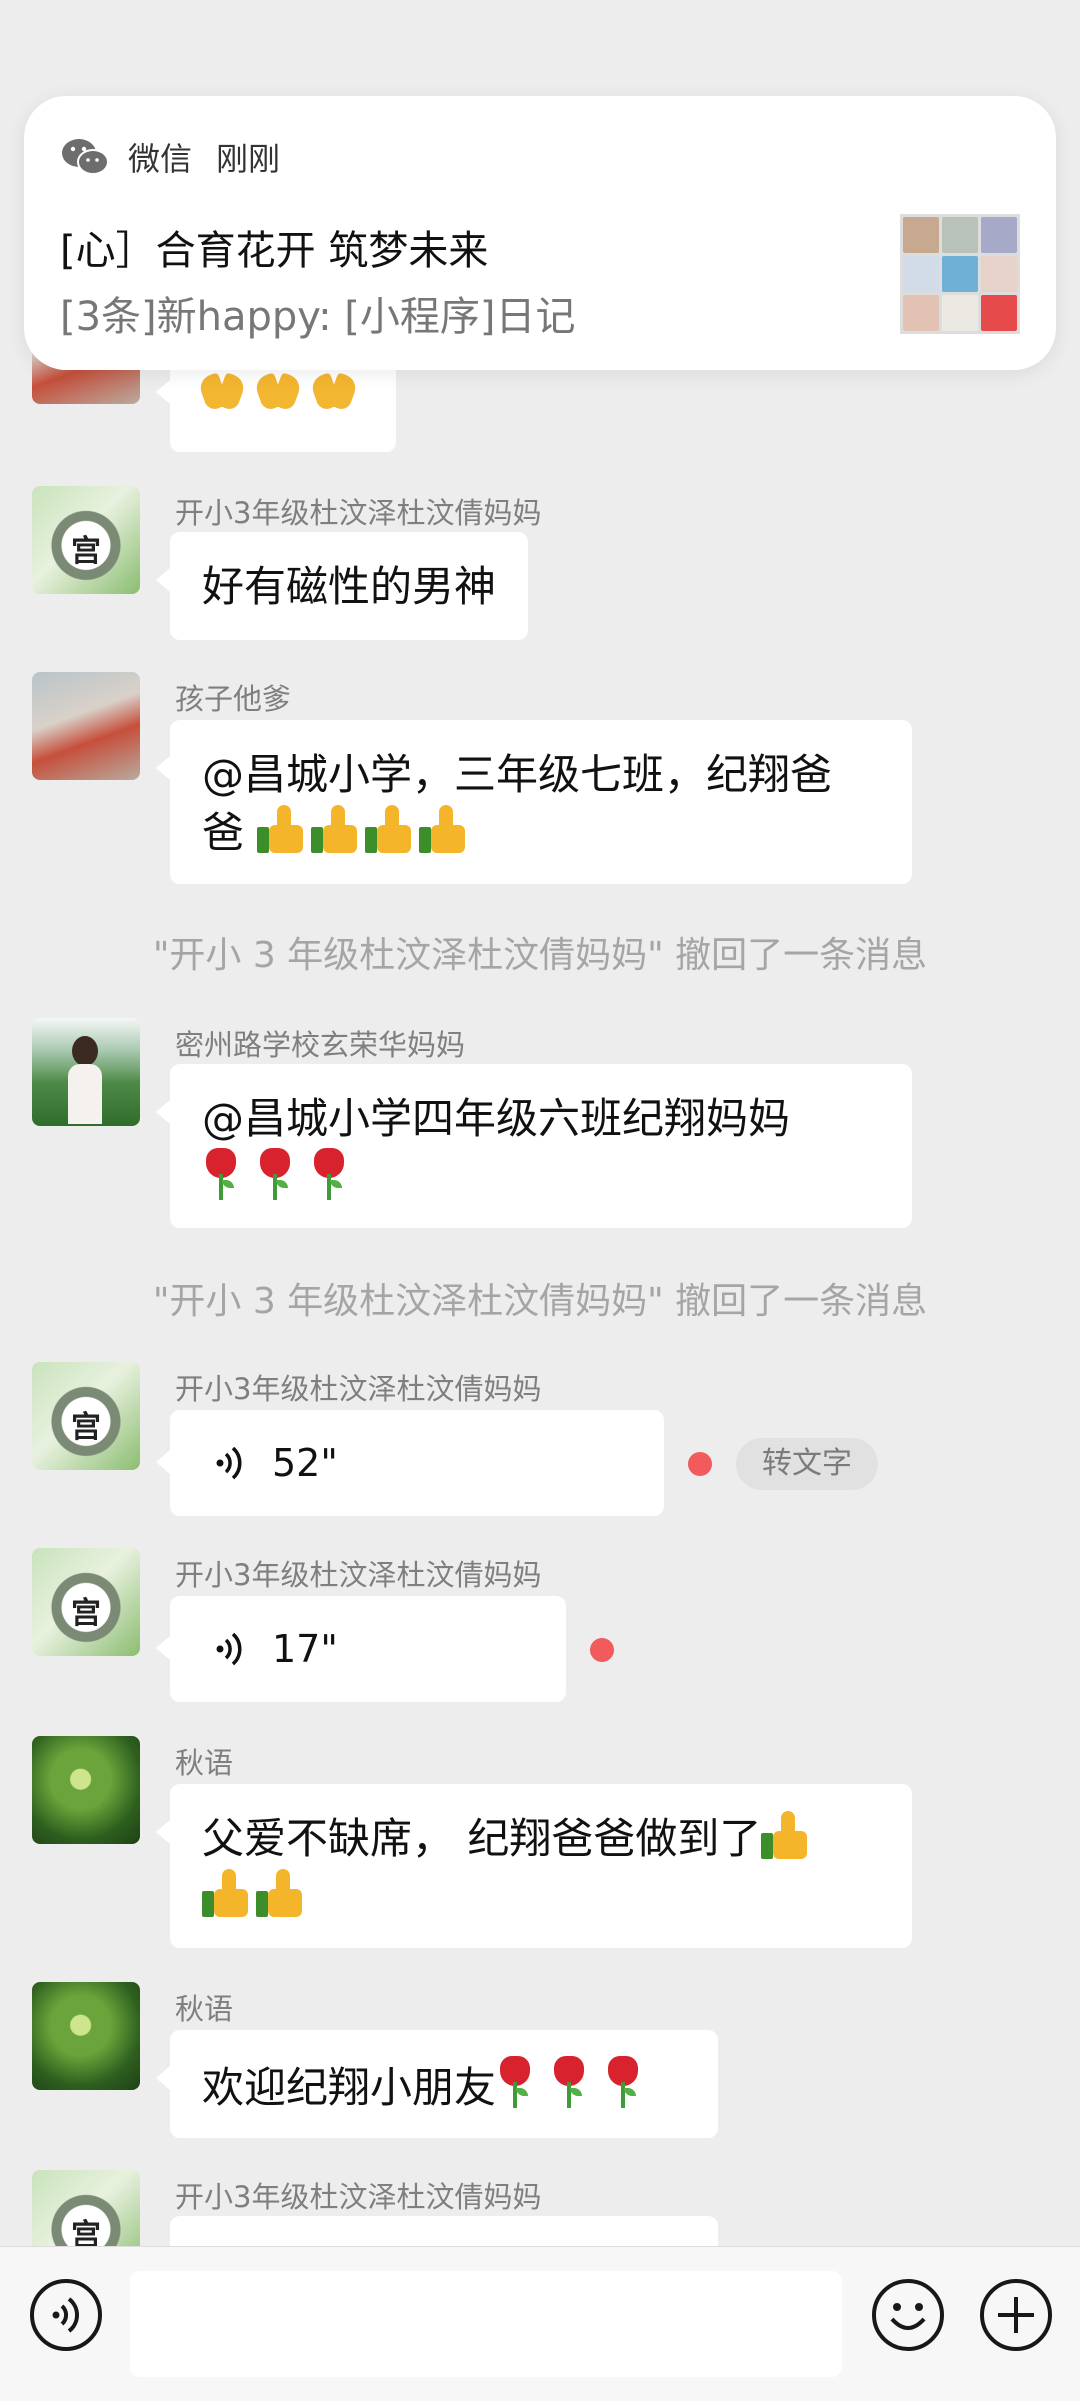  What do you see at coordinates (305, 1649) in the screenshot?
I see `voice-duration: 17"` at bounding box center [305, 1649].